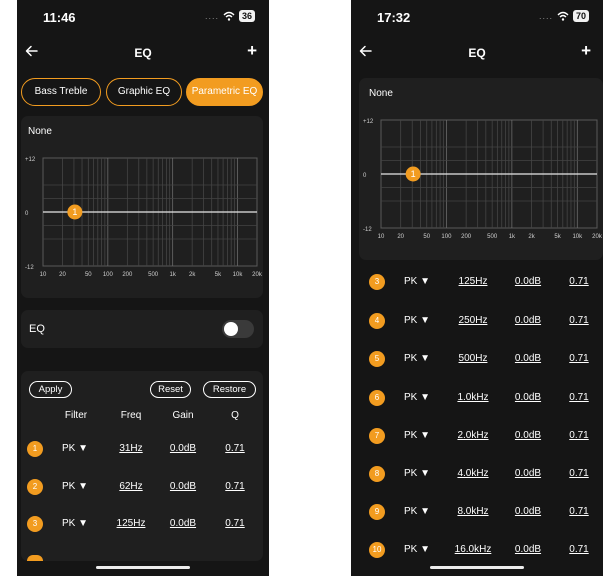 The image size is (603, 576). What do you see at coordinates (170, 389) in the screenshot?
I see `reset-button: Reset` at bounding box center [170, 389].